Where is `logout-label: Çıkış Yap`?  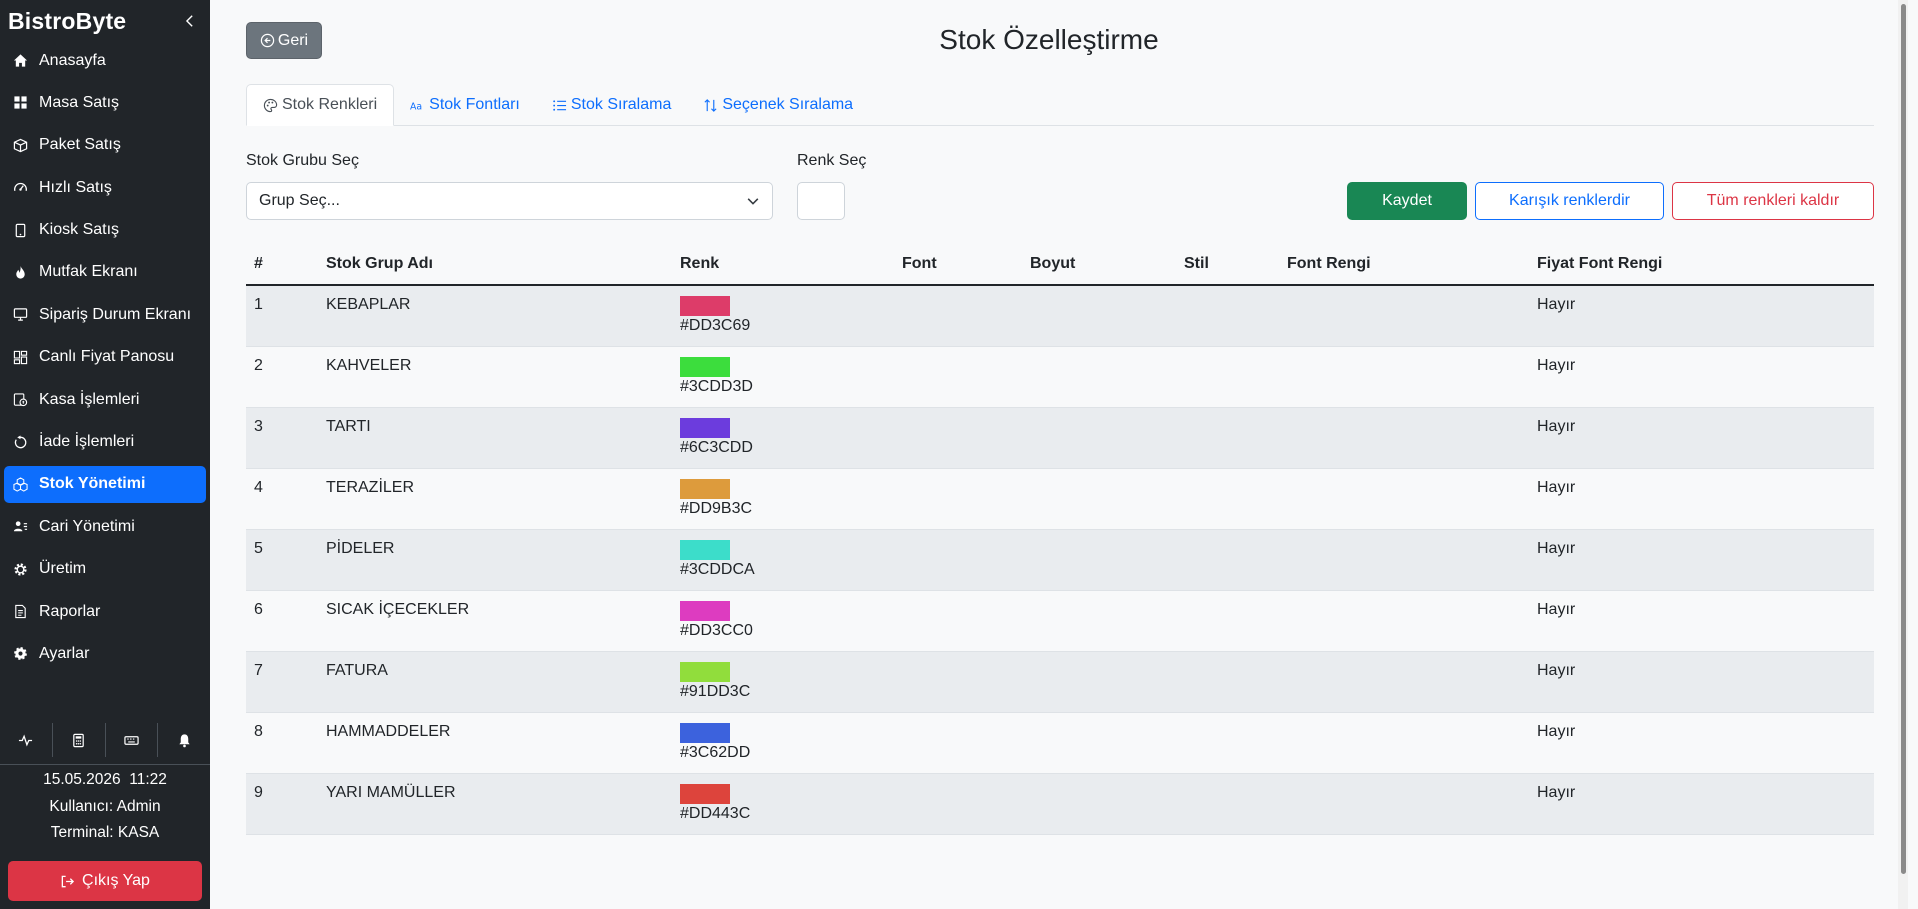
logout-label: Çıkış Yap is located at coordinates (116, 880).